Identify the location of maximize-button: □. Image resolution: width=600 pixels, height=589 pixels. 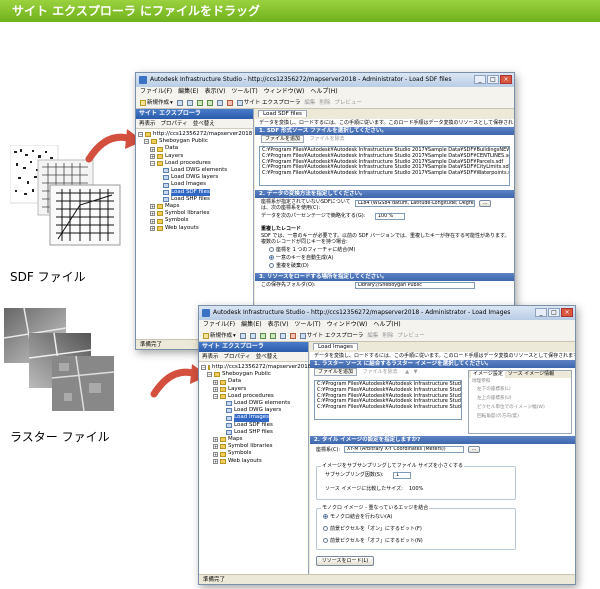
(554, 312).